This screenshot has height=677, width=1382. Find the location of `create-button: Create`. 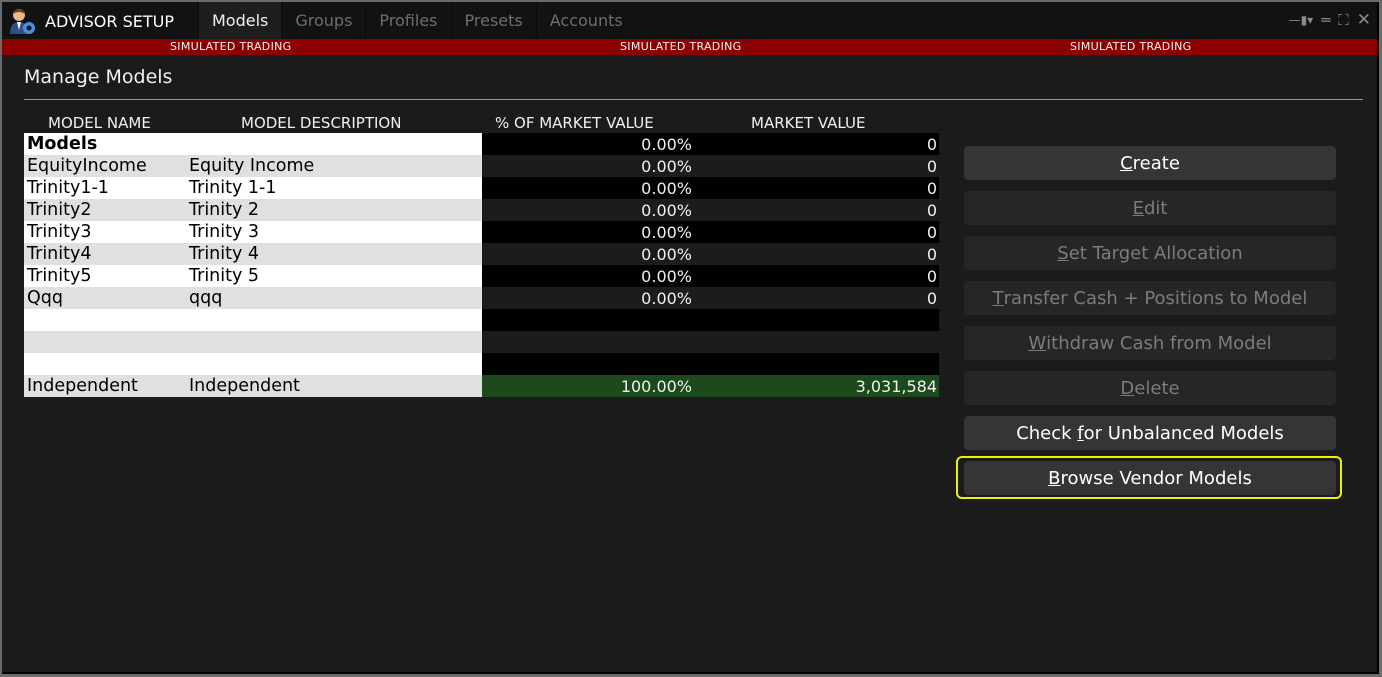

create-button: Create is located at coordinates (1150, 163).